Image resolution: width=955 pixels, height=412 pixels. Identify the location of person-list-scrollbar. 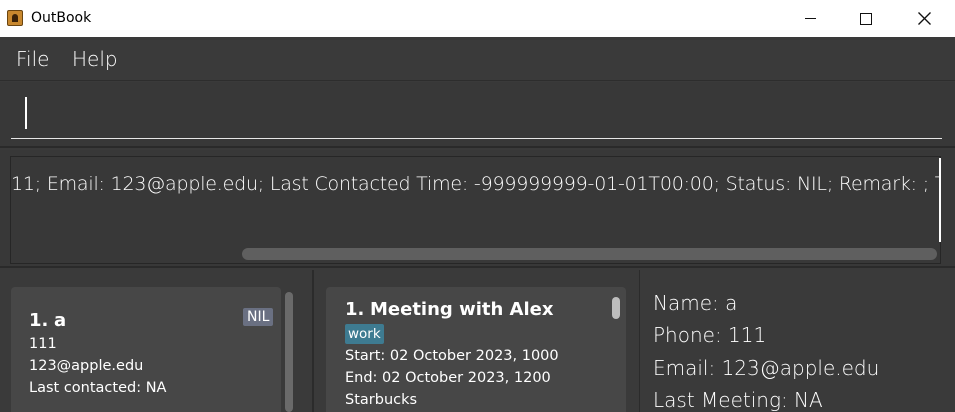
(289, 352).